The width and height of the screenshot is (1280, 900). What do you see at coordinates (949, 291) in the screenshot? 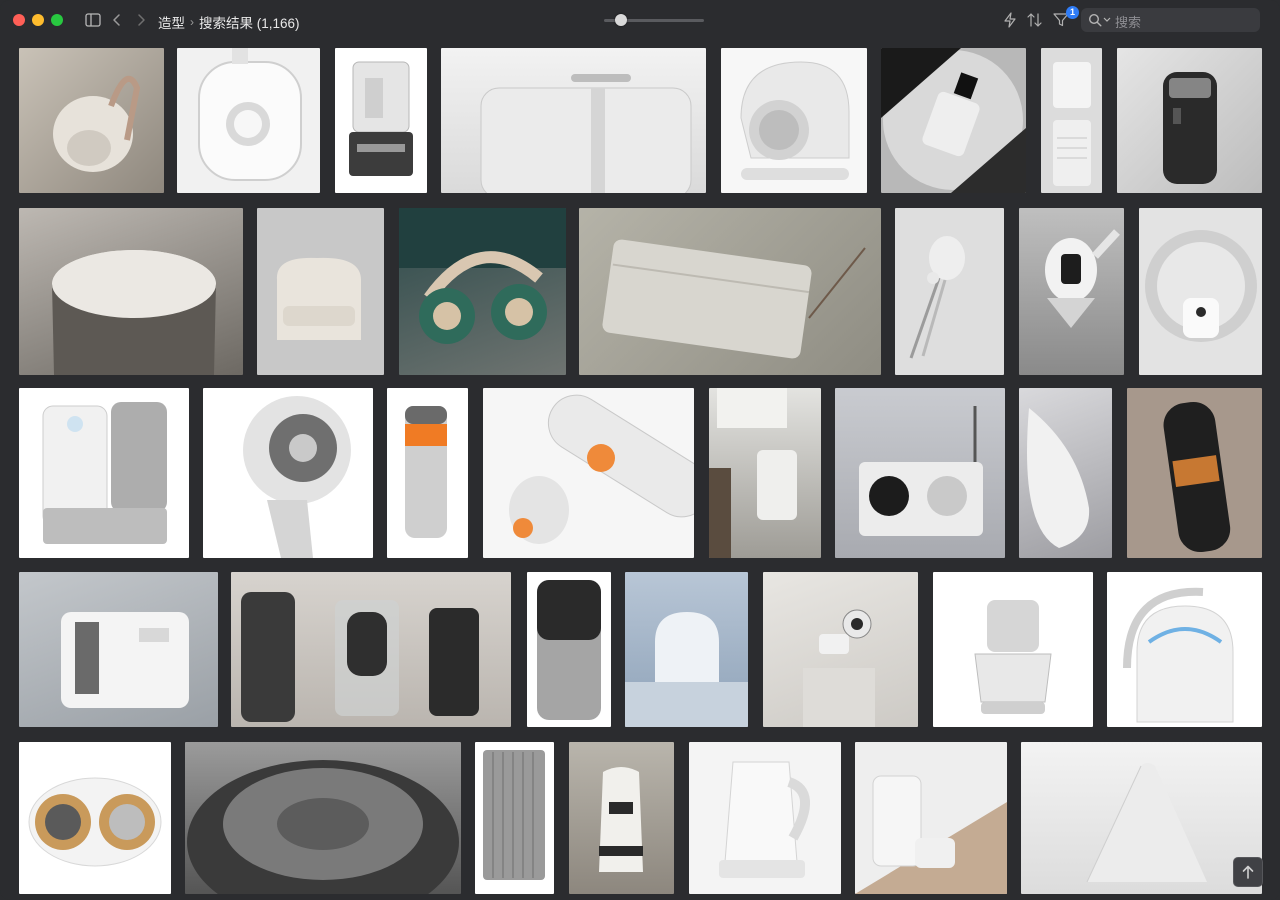
I see `thumbnail-scissors-bulb` at bounding box center [949, 291].